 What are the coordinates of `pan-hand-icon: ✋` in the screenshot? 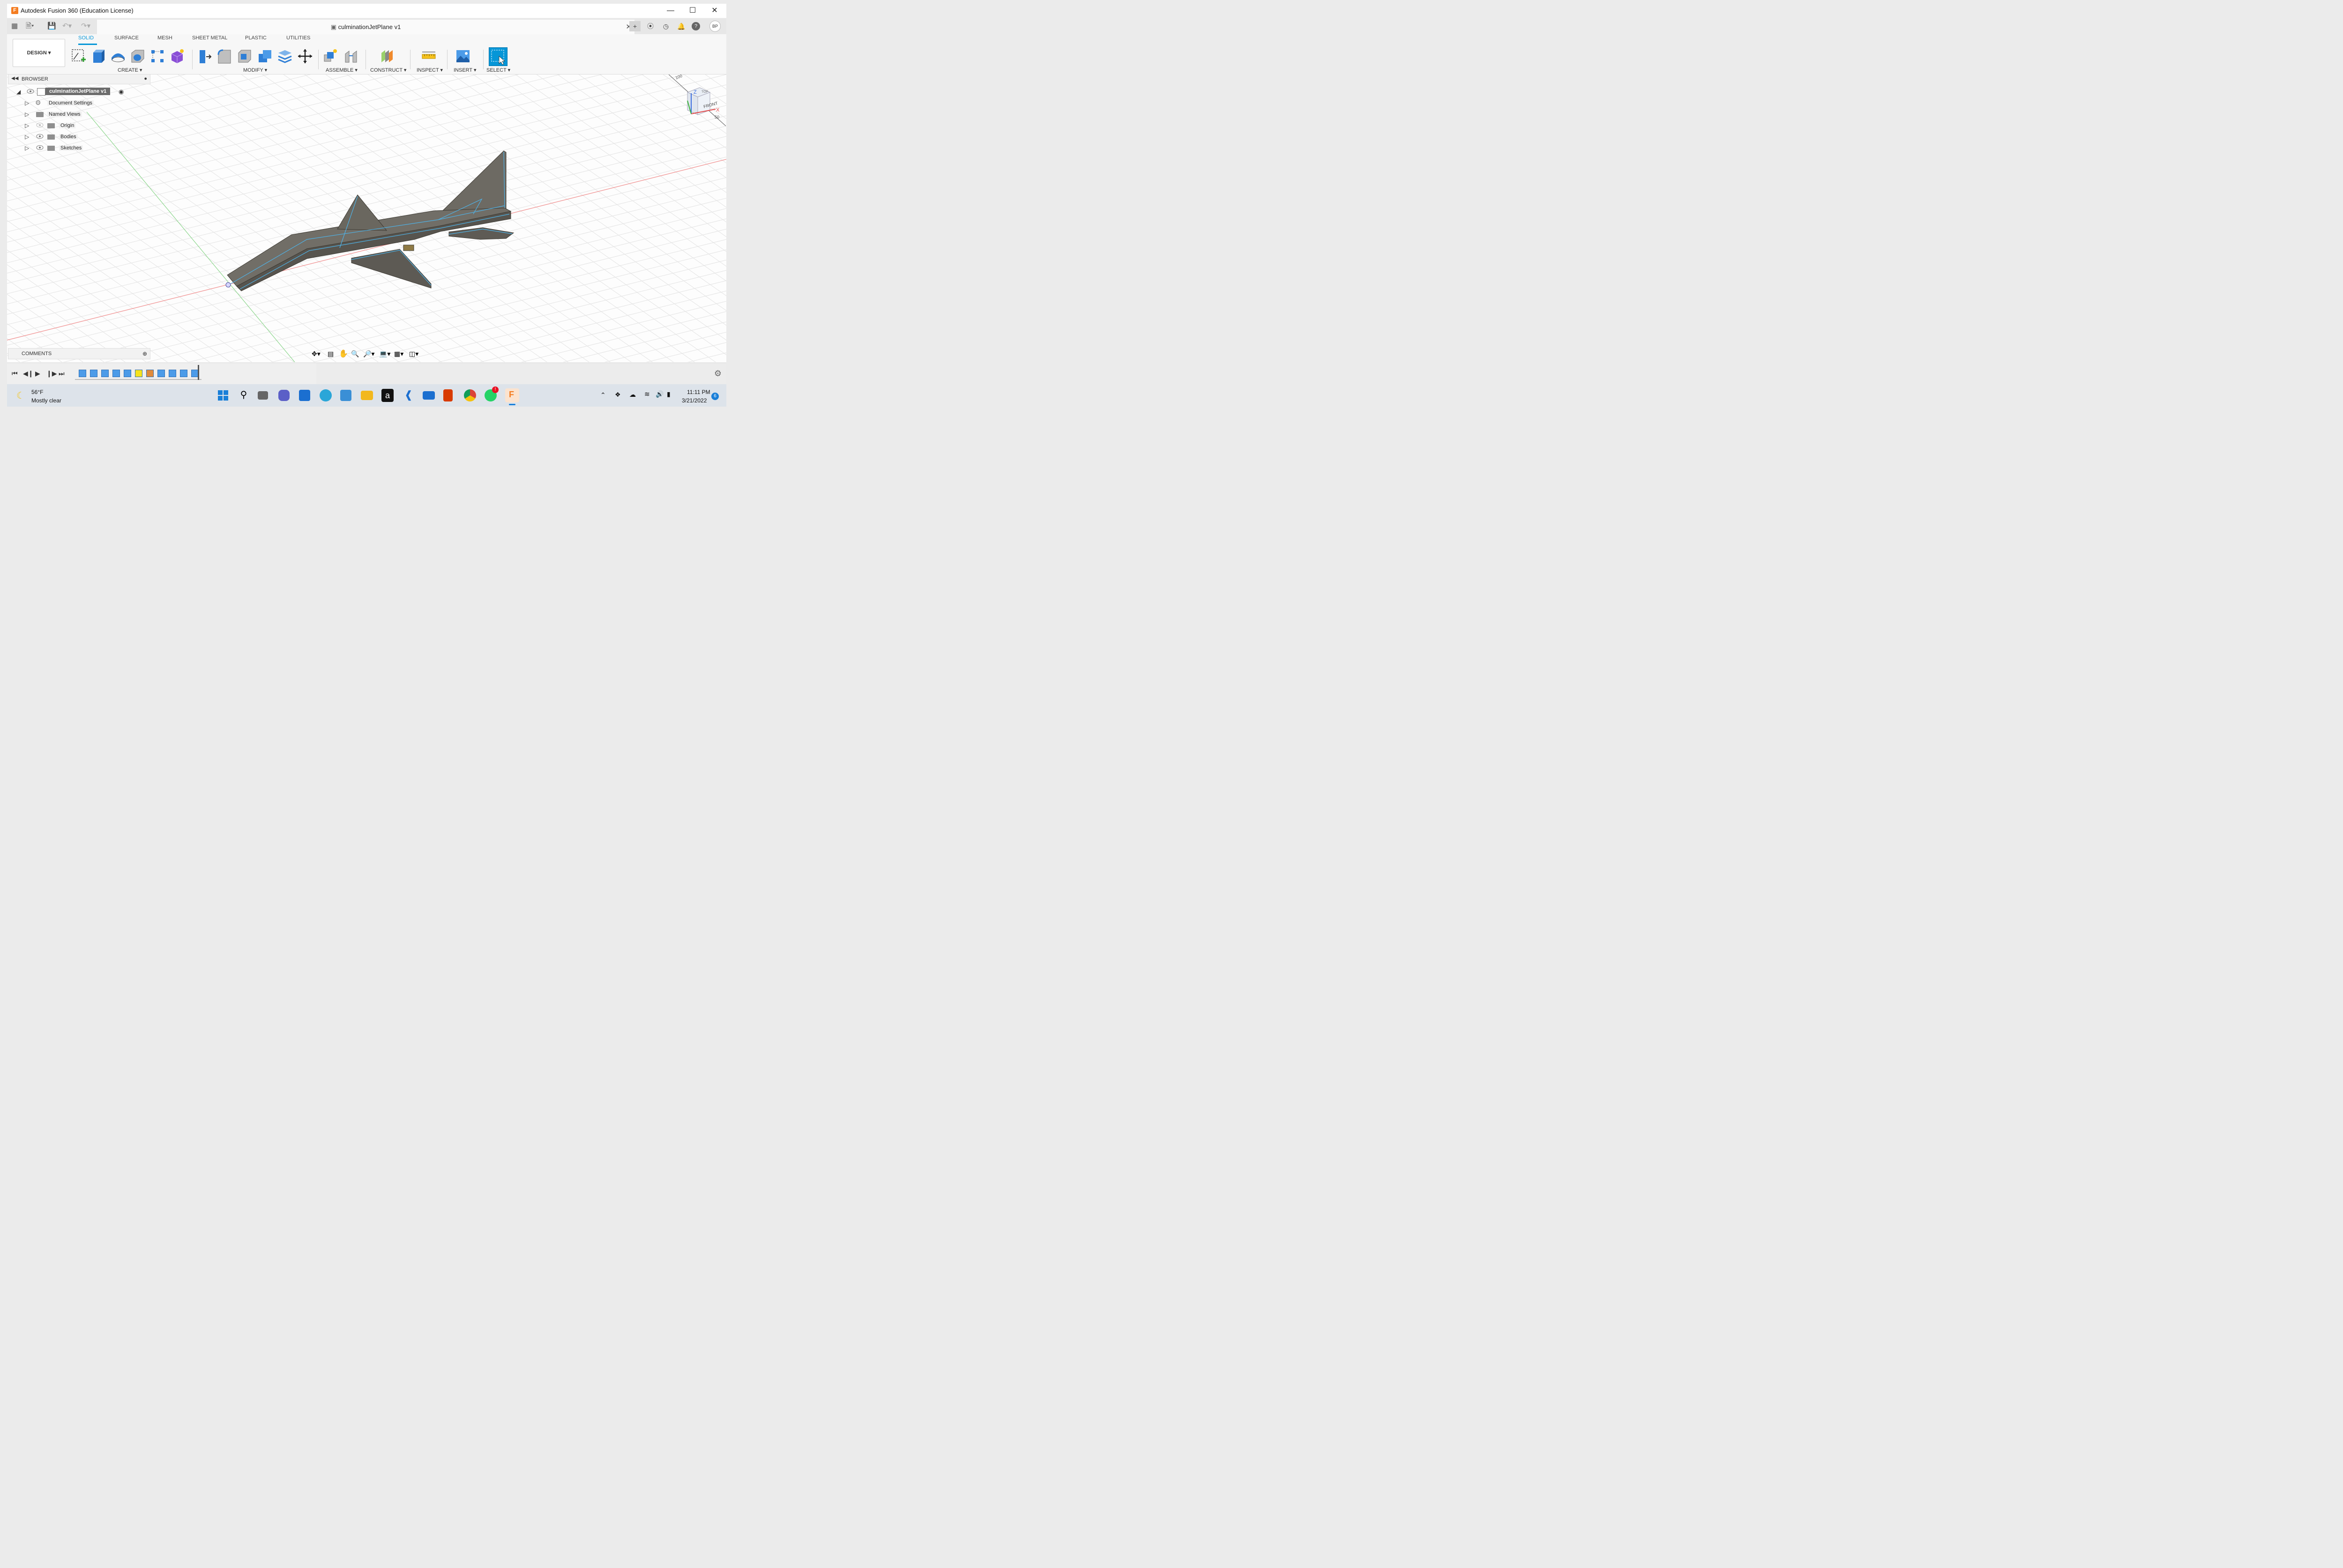 It's located at (343, 353).